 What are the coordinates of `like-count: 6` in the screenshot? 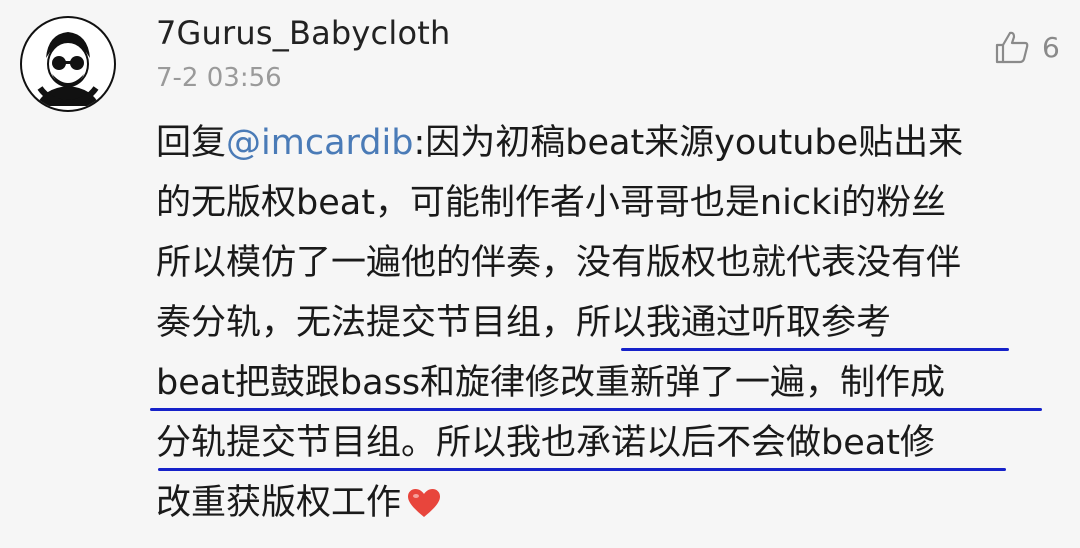 It's located at (1051, 47).